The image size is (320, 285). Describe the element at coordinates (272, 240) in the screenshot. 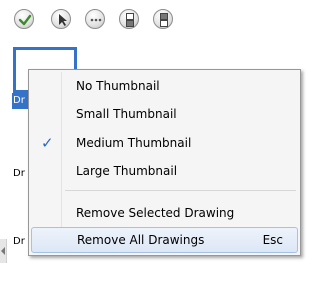

I see `menu-item-shortcut: Esc` at that location.